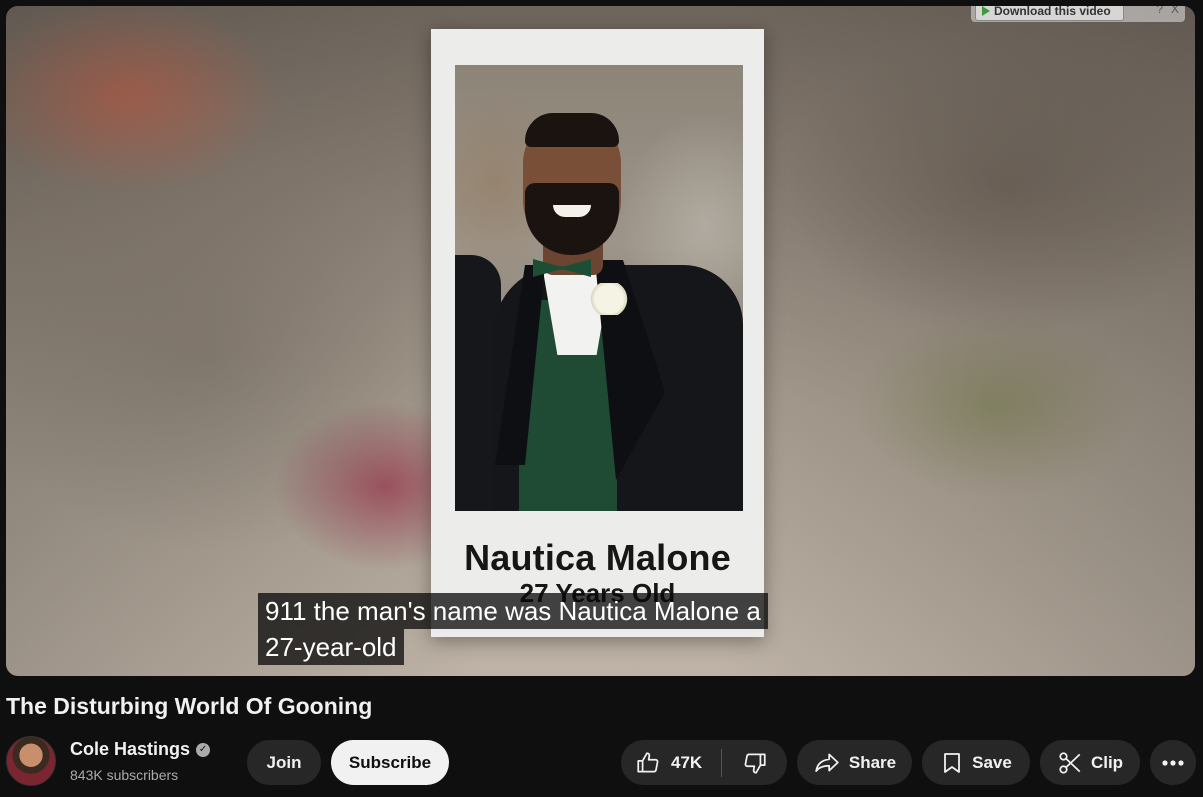  I want to click on subscriber-count: 843K subscribers, so click(124, 775).